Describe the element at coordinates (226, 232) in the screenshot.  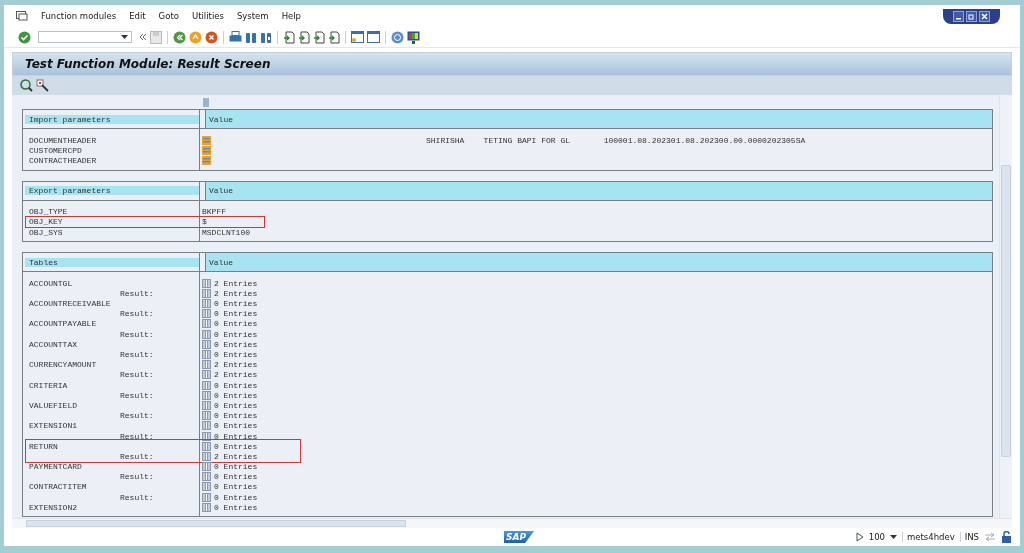
I see `parameter-value: MSDCLNT100` at that location.